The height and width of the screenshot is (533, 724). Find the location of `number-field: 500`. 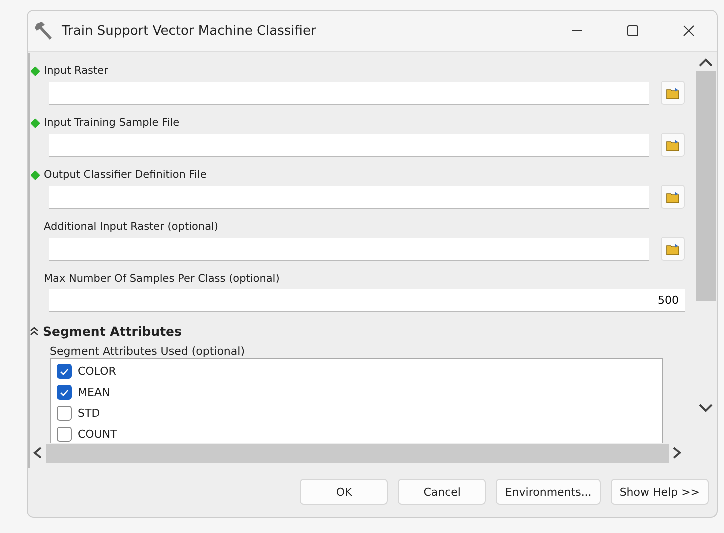

number-field: 500 is located at coordinates (367, 300).